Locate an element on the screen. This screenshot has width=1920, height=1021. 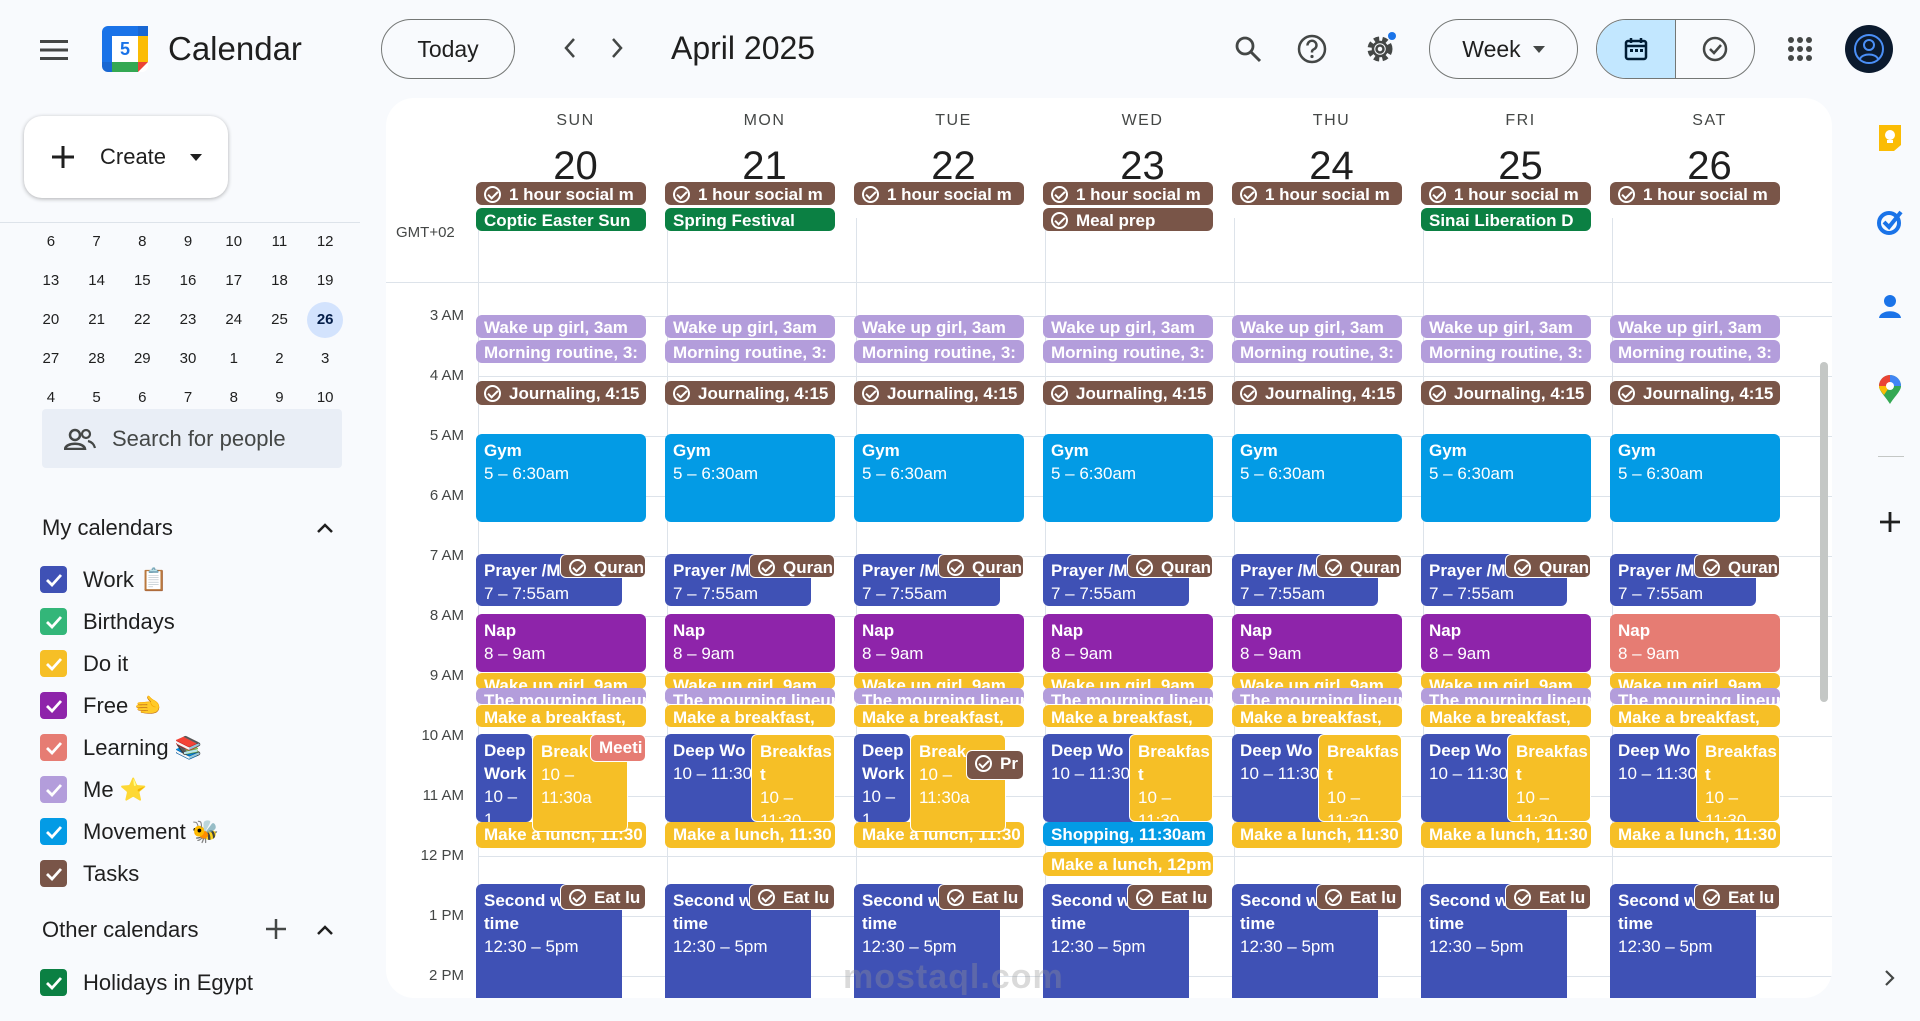
allday-event: Meal prep is located at coordinates (1128, 219).